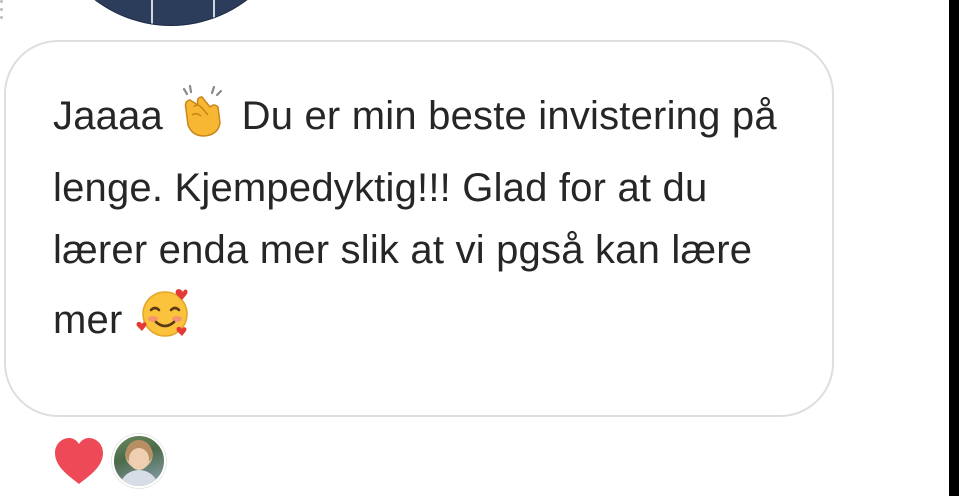  What do you see at coordinates (114, 116) in the screenshot?
I see `message-text-part-1: Jaaaa` at bounding box center [114, 116].